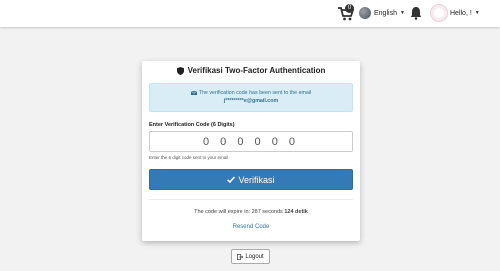 Image resolution: width=500 pixels, height=271 pixels. I want to click on expire-prefix: The code will expire in: 287 seconds, so click(238, 212).